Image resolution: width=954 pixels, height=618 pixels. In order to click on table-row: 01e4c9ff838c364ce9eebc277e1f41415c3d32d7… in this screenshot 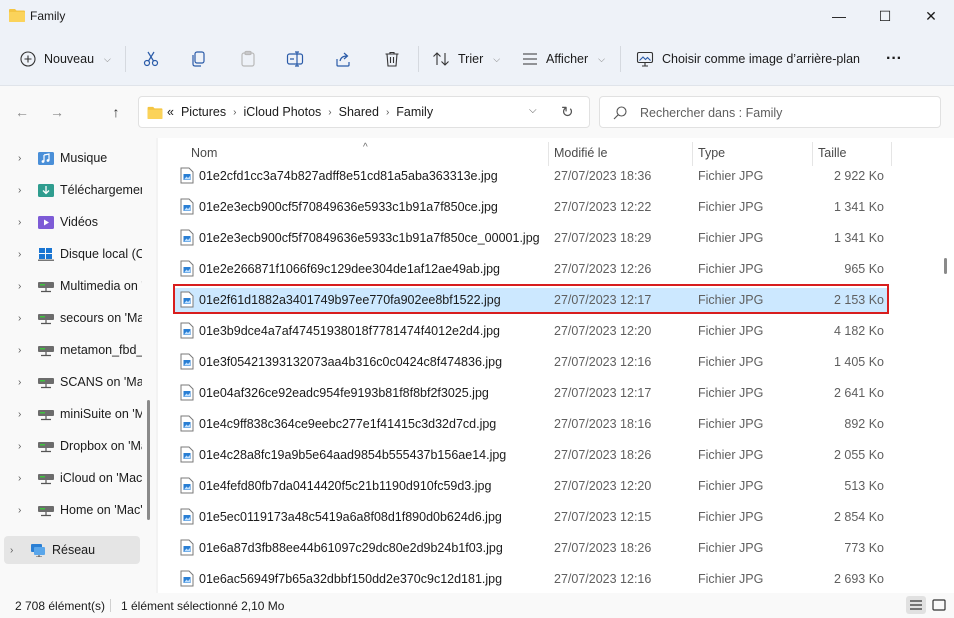, I will do `click(531, 424)`.